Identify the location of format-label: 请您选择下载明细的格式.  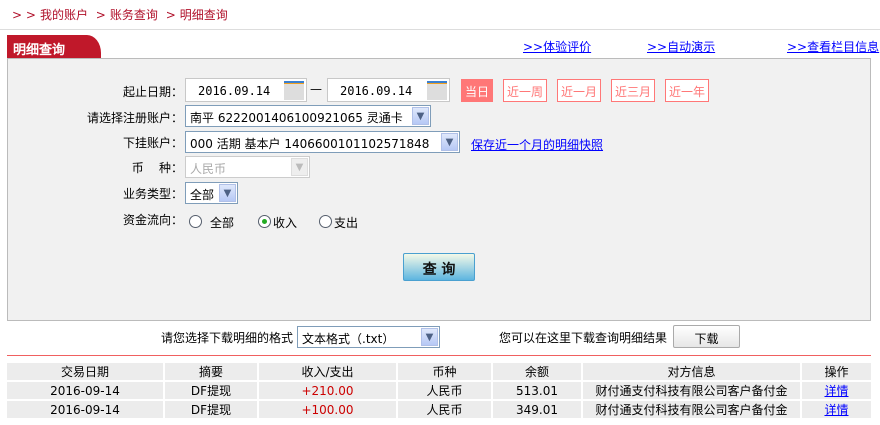
(226, 338).